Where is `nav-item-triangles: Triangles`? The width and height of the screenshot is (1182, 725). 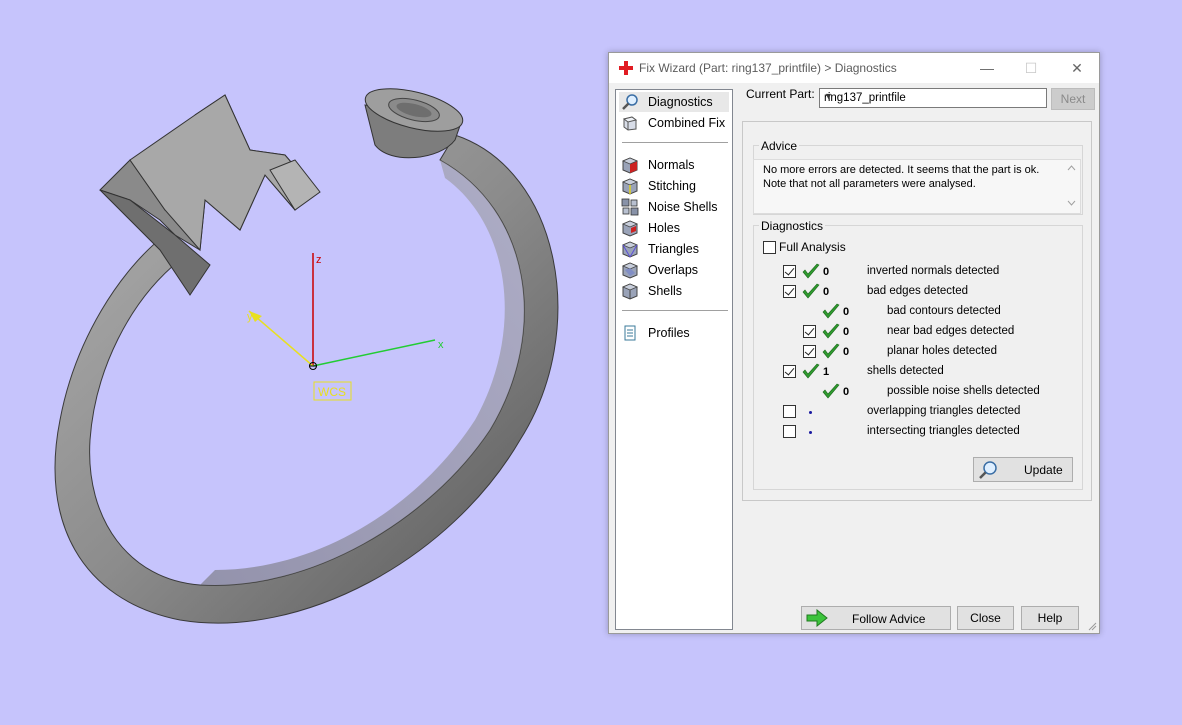 nav-item-triangles: Triangles is located at coordinates (674, 249).